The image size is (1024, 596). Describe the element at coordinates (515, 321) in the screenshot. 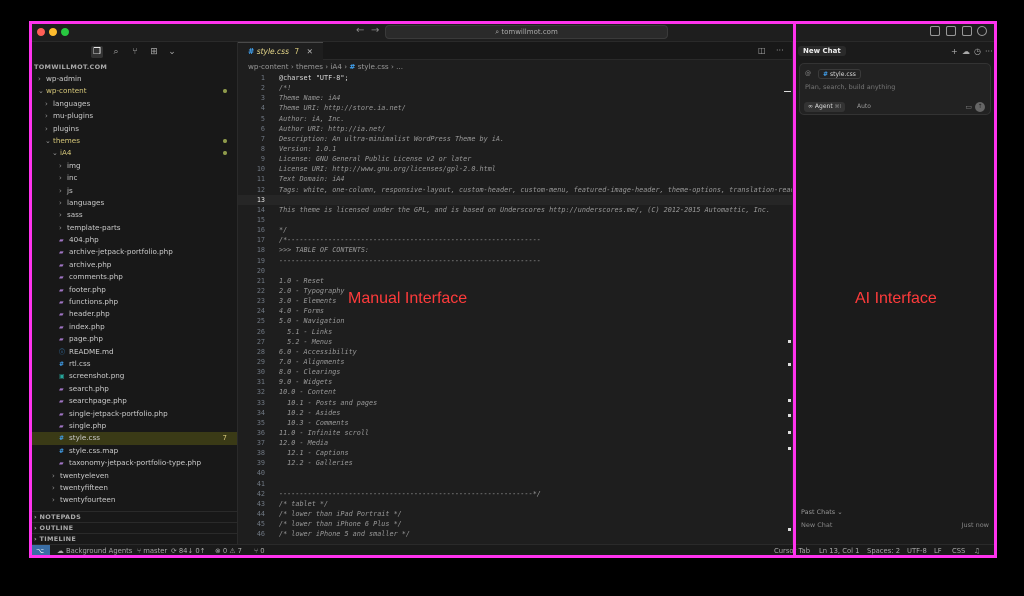

I see `code-line: 25 5.0 - Navigation` at that location.